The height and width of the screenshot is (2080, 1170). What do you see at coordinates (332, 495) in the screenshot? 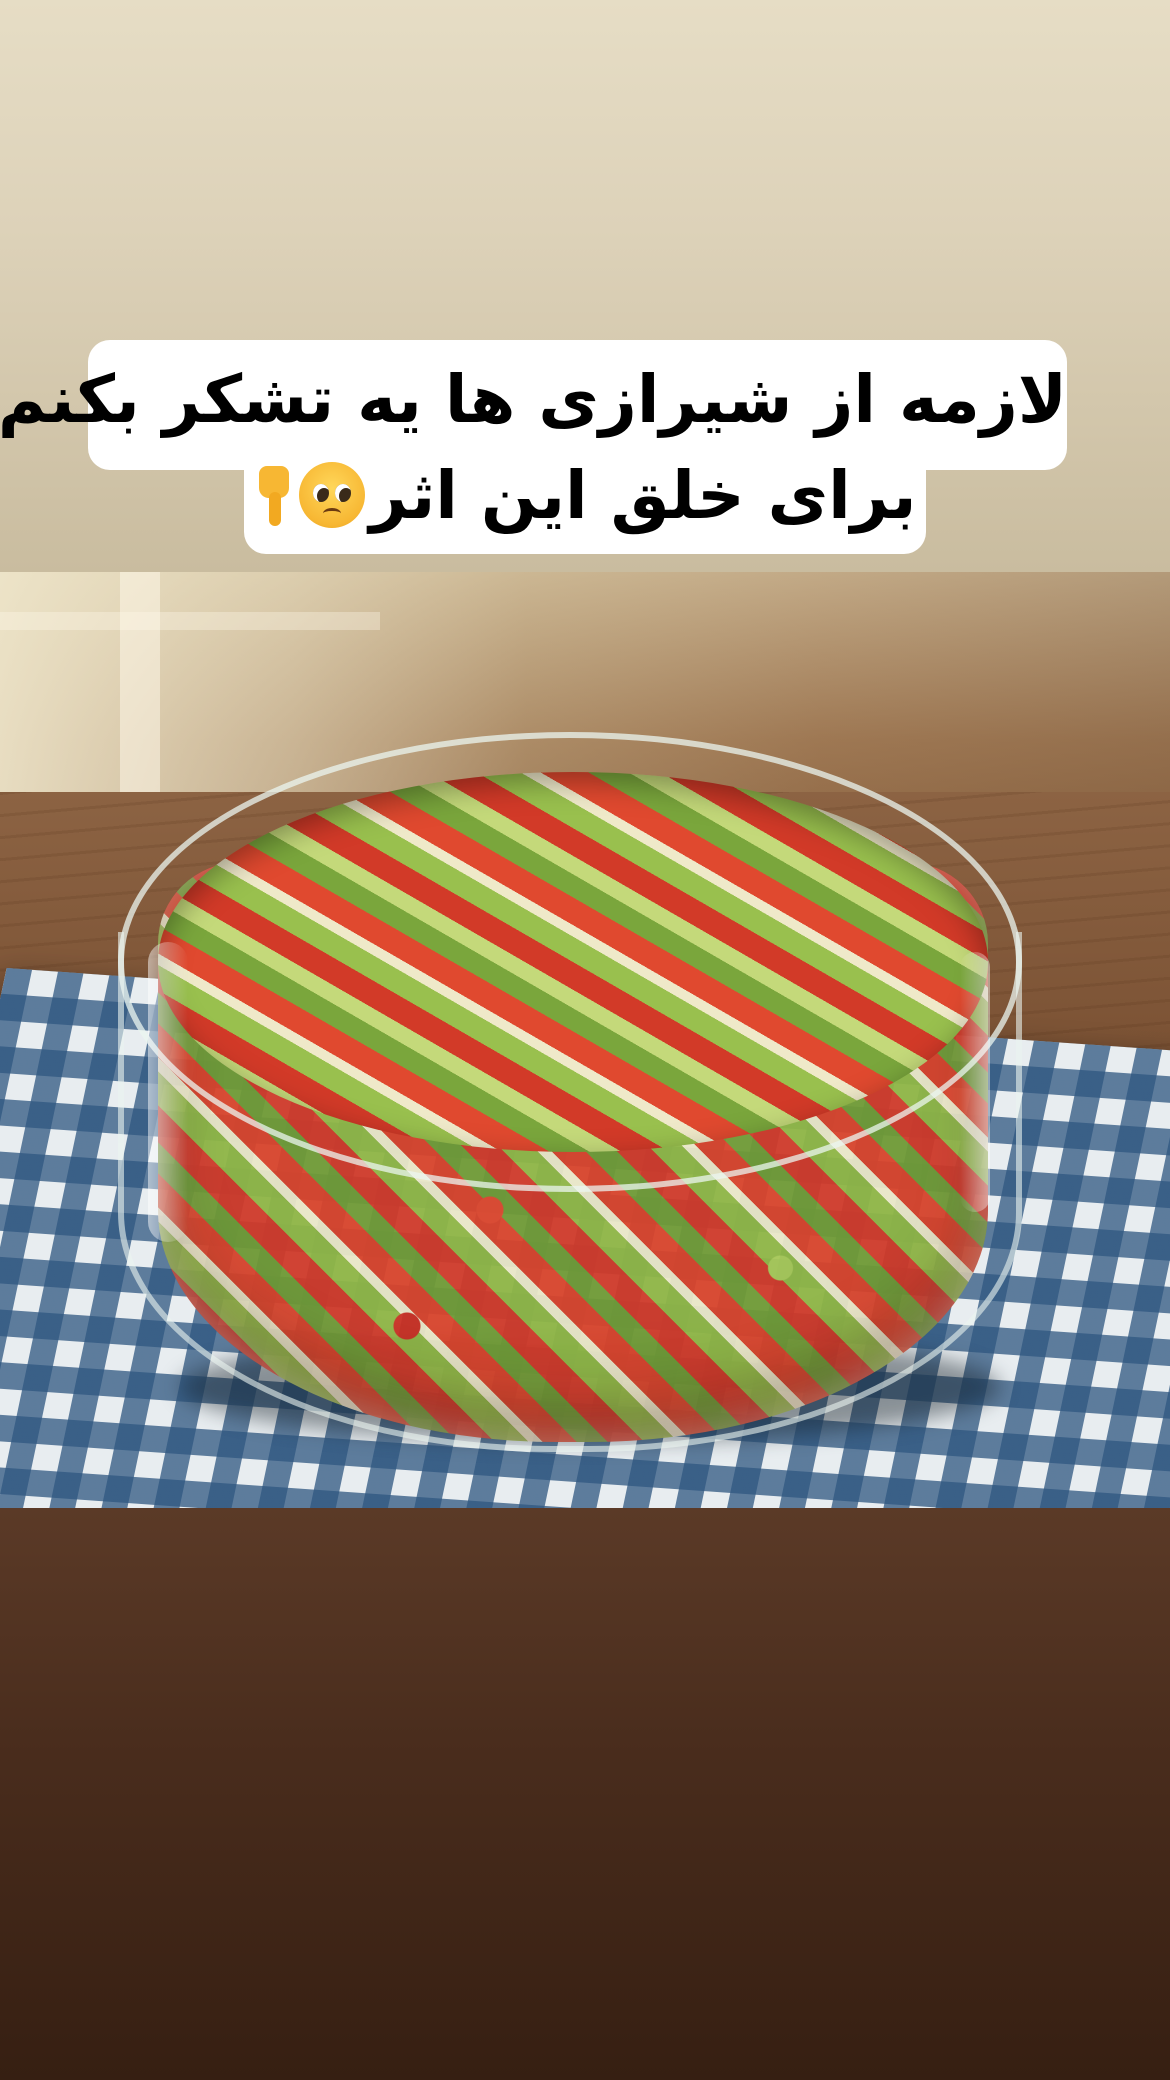
I see `pleading-face-emoji-icon` at bounding box center [332, 495].